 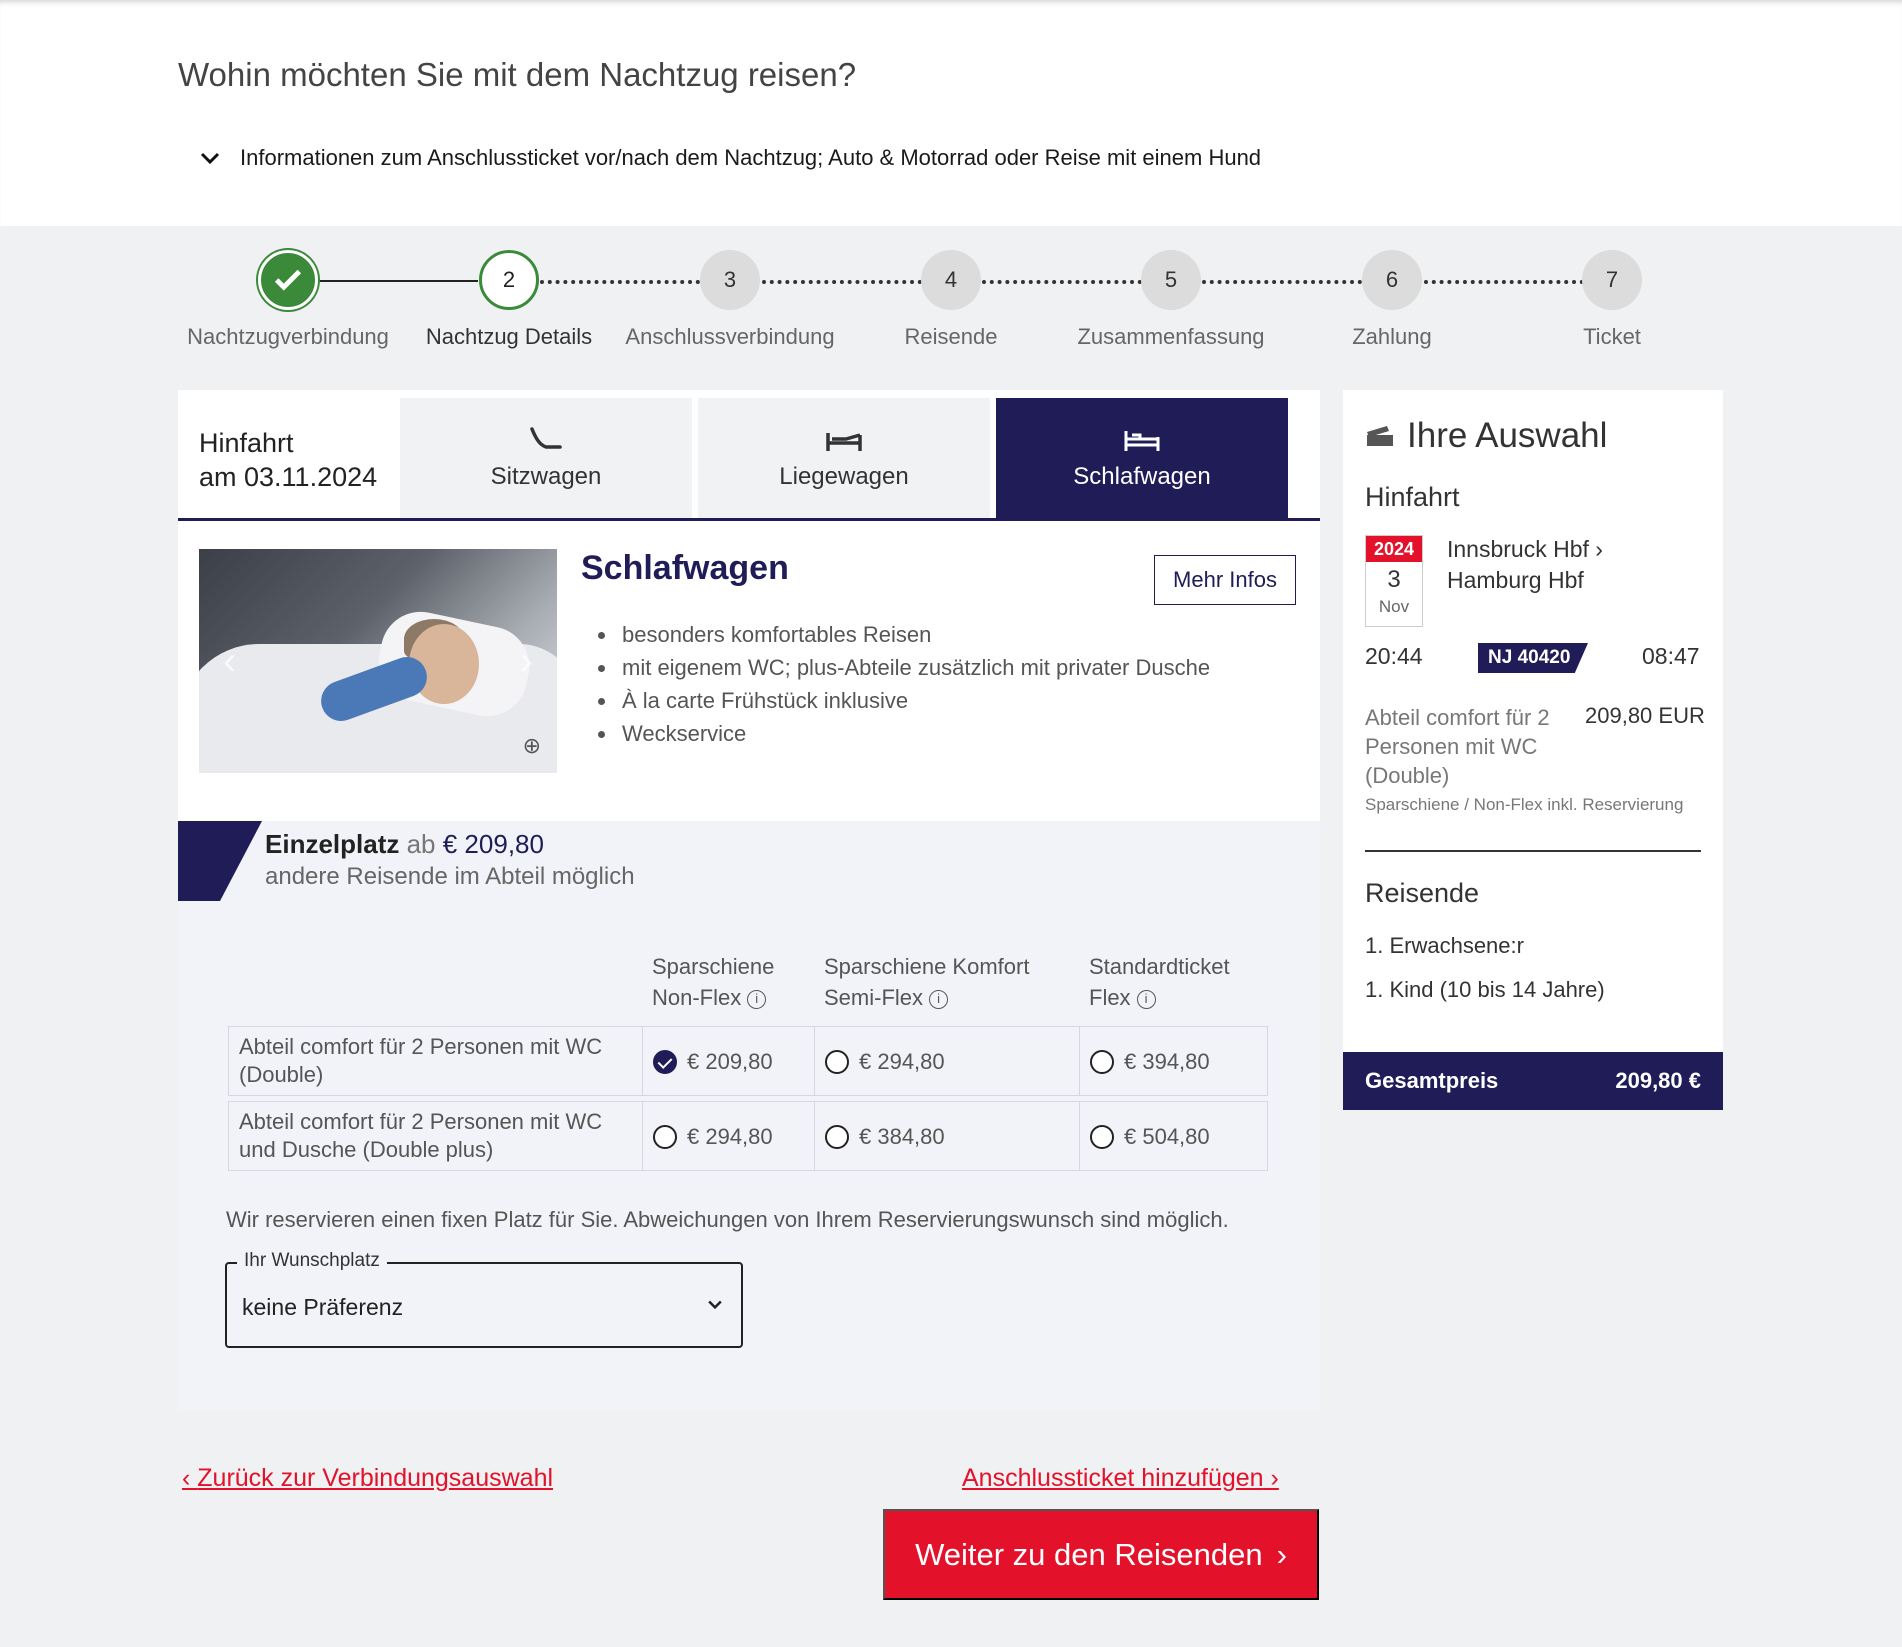 I want to click on step-number: 7, so click(x=1612, y=280).